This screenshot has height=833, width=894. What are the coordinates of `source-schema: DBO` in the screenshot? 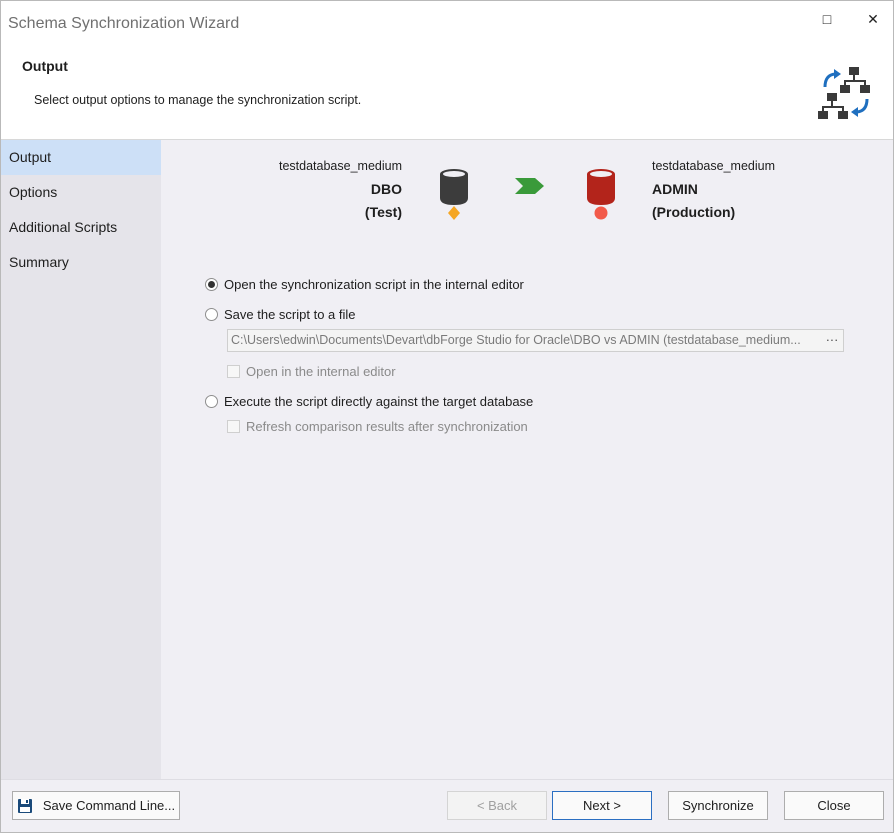 It's located at (386, 189).